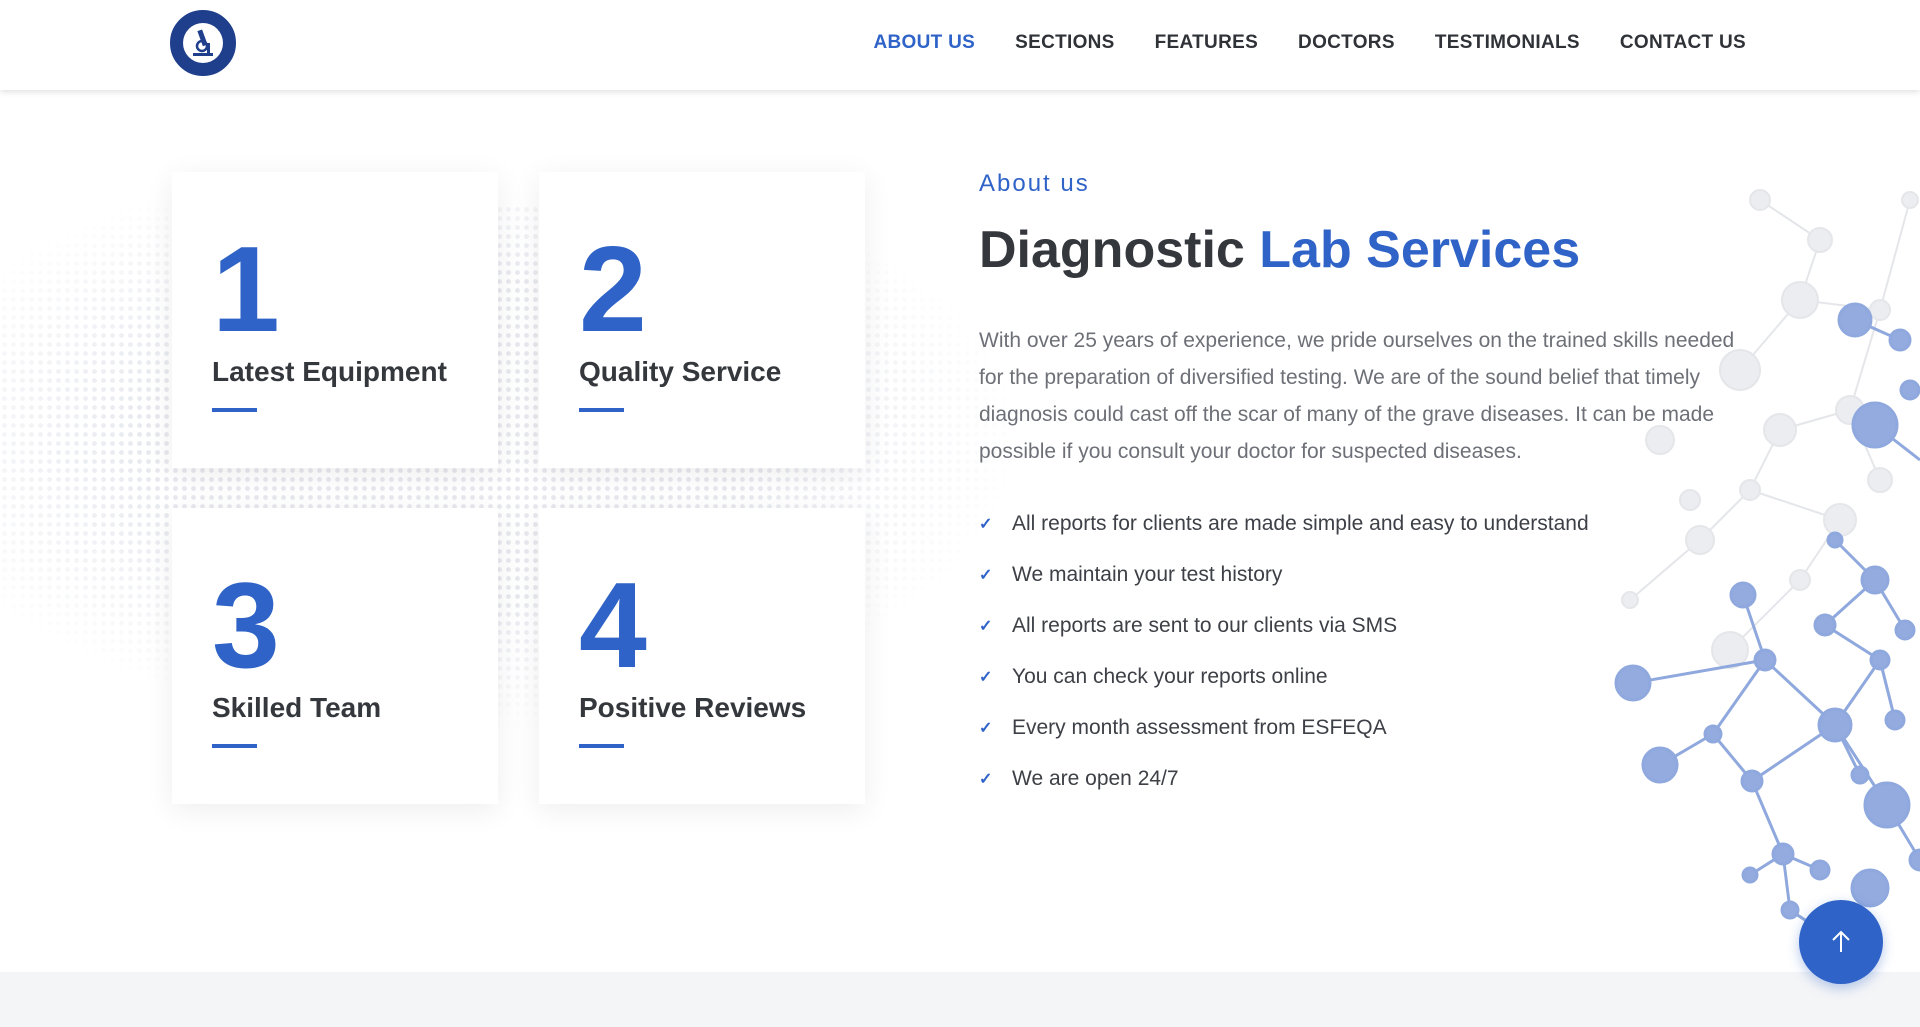  What do you see at coordinates (680, 371) in the screenshot?
I see `stat-title: Quality Service` at bounding box center [680, 371].